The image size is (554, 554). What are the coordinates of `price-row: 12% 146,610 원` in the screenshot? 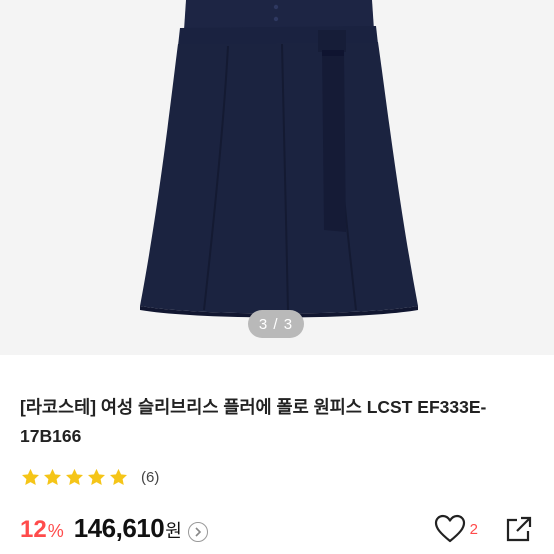 It's located at (114, 528).